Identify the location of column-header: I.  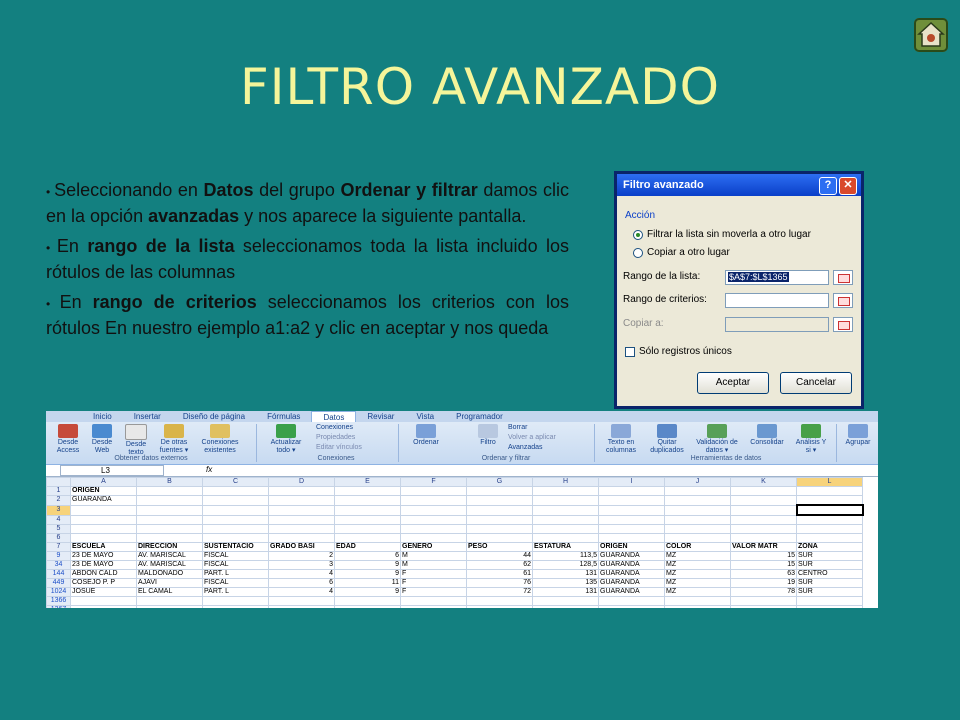
(631, 482).